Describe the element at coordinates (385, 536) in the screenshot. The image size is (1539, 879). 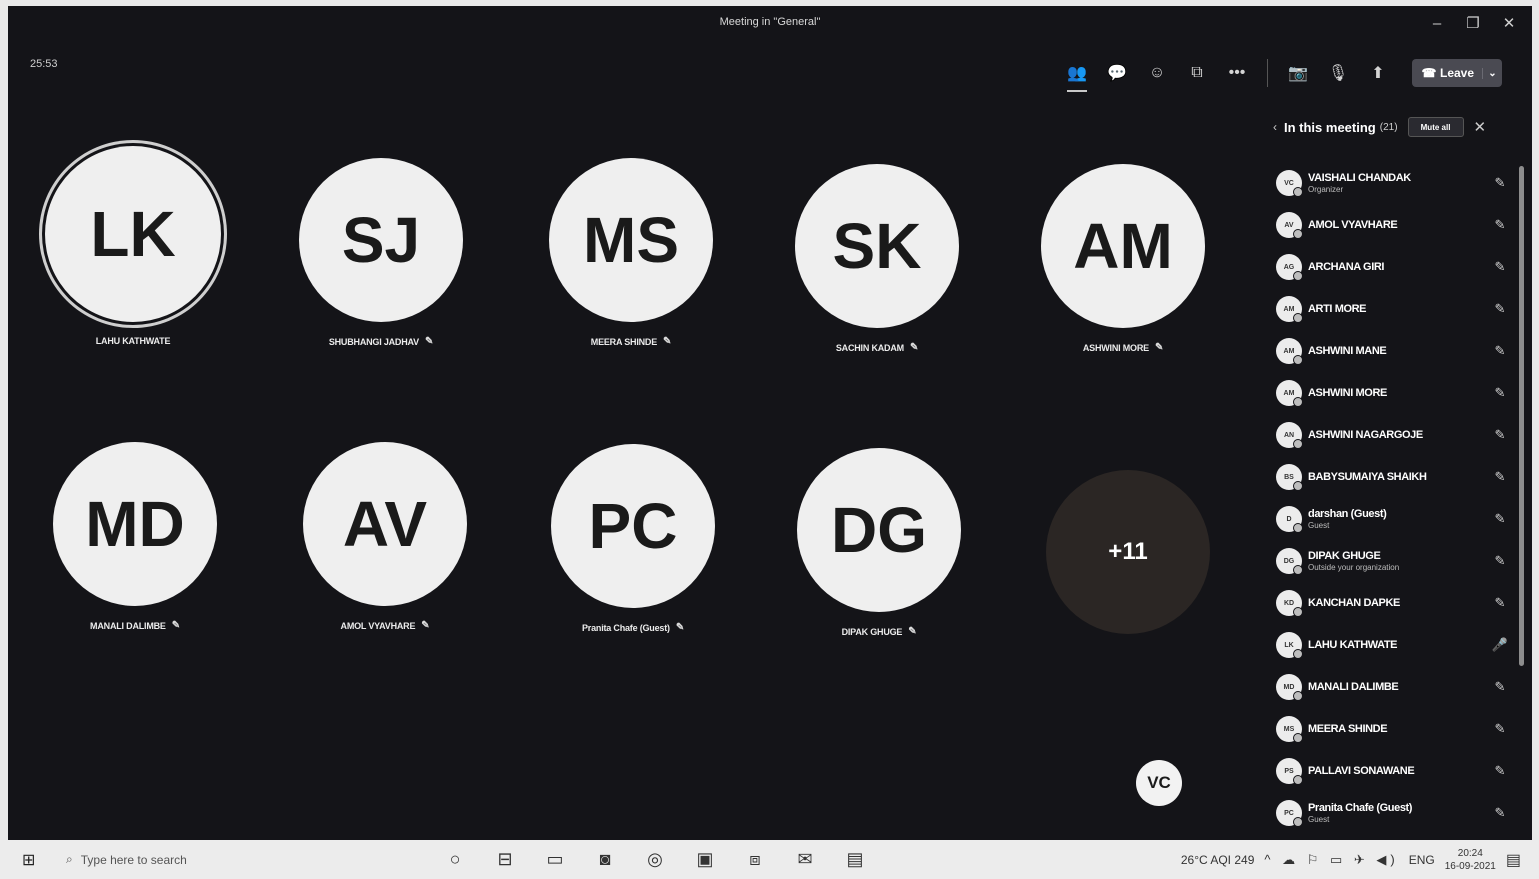
I see `participant-tile: AV AMOL VYAVHARE ✎` at that location.